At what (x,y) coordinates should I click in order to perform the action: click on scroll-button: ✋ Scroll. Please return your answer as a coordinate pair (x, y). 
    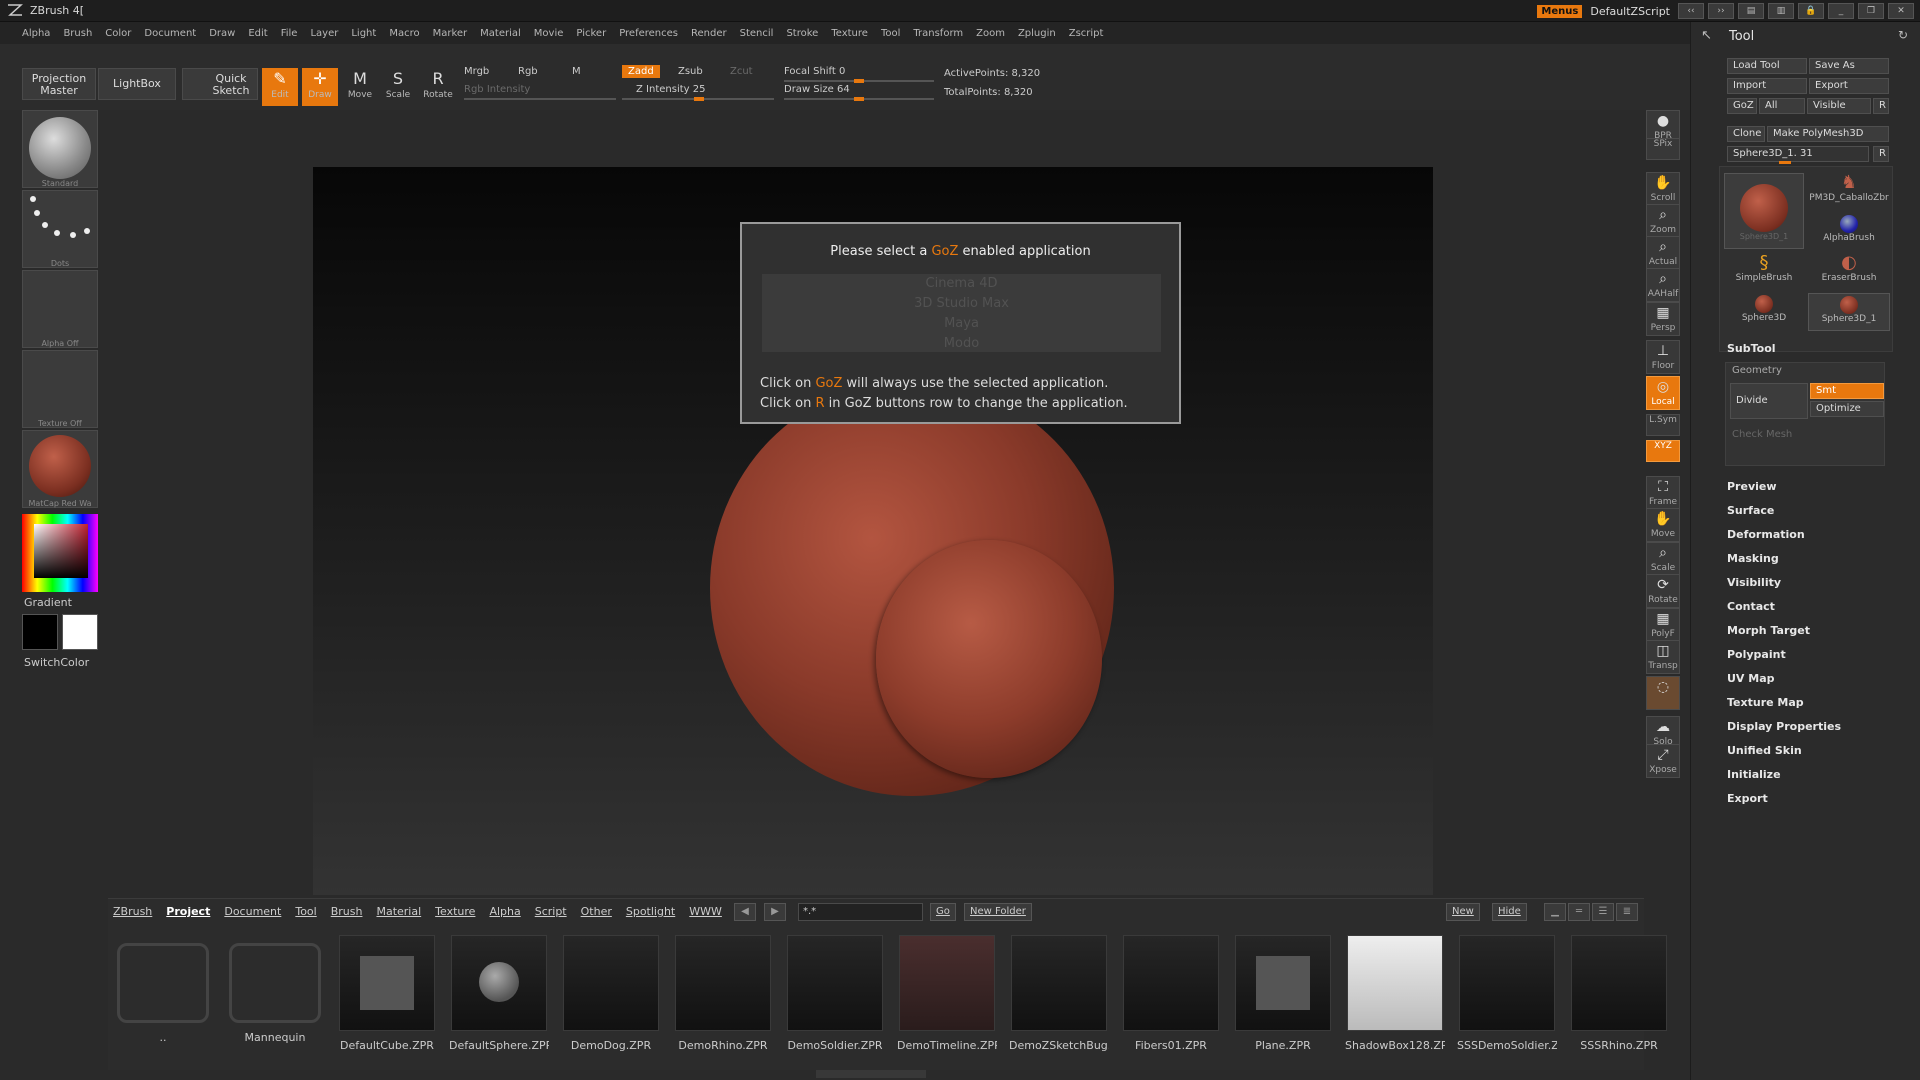
    Looking at the image, I should click on (1663, 189).